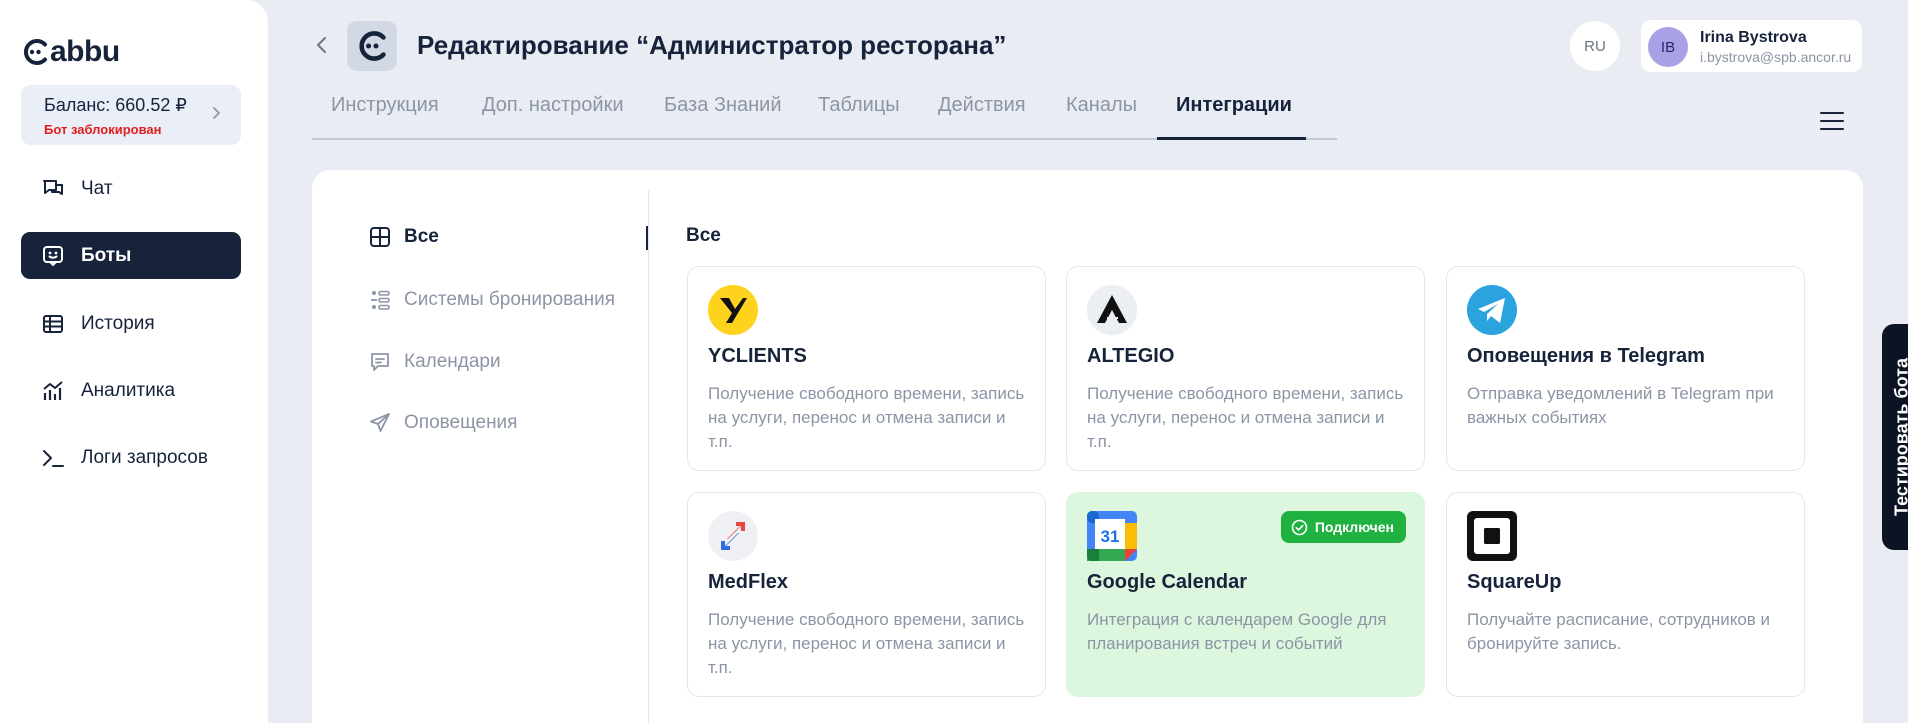  What do you see at coordinates (1753, 37) in the screenshot?
I see `user-name: Irina Bystrova` at bounding box center [1753, 37].